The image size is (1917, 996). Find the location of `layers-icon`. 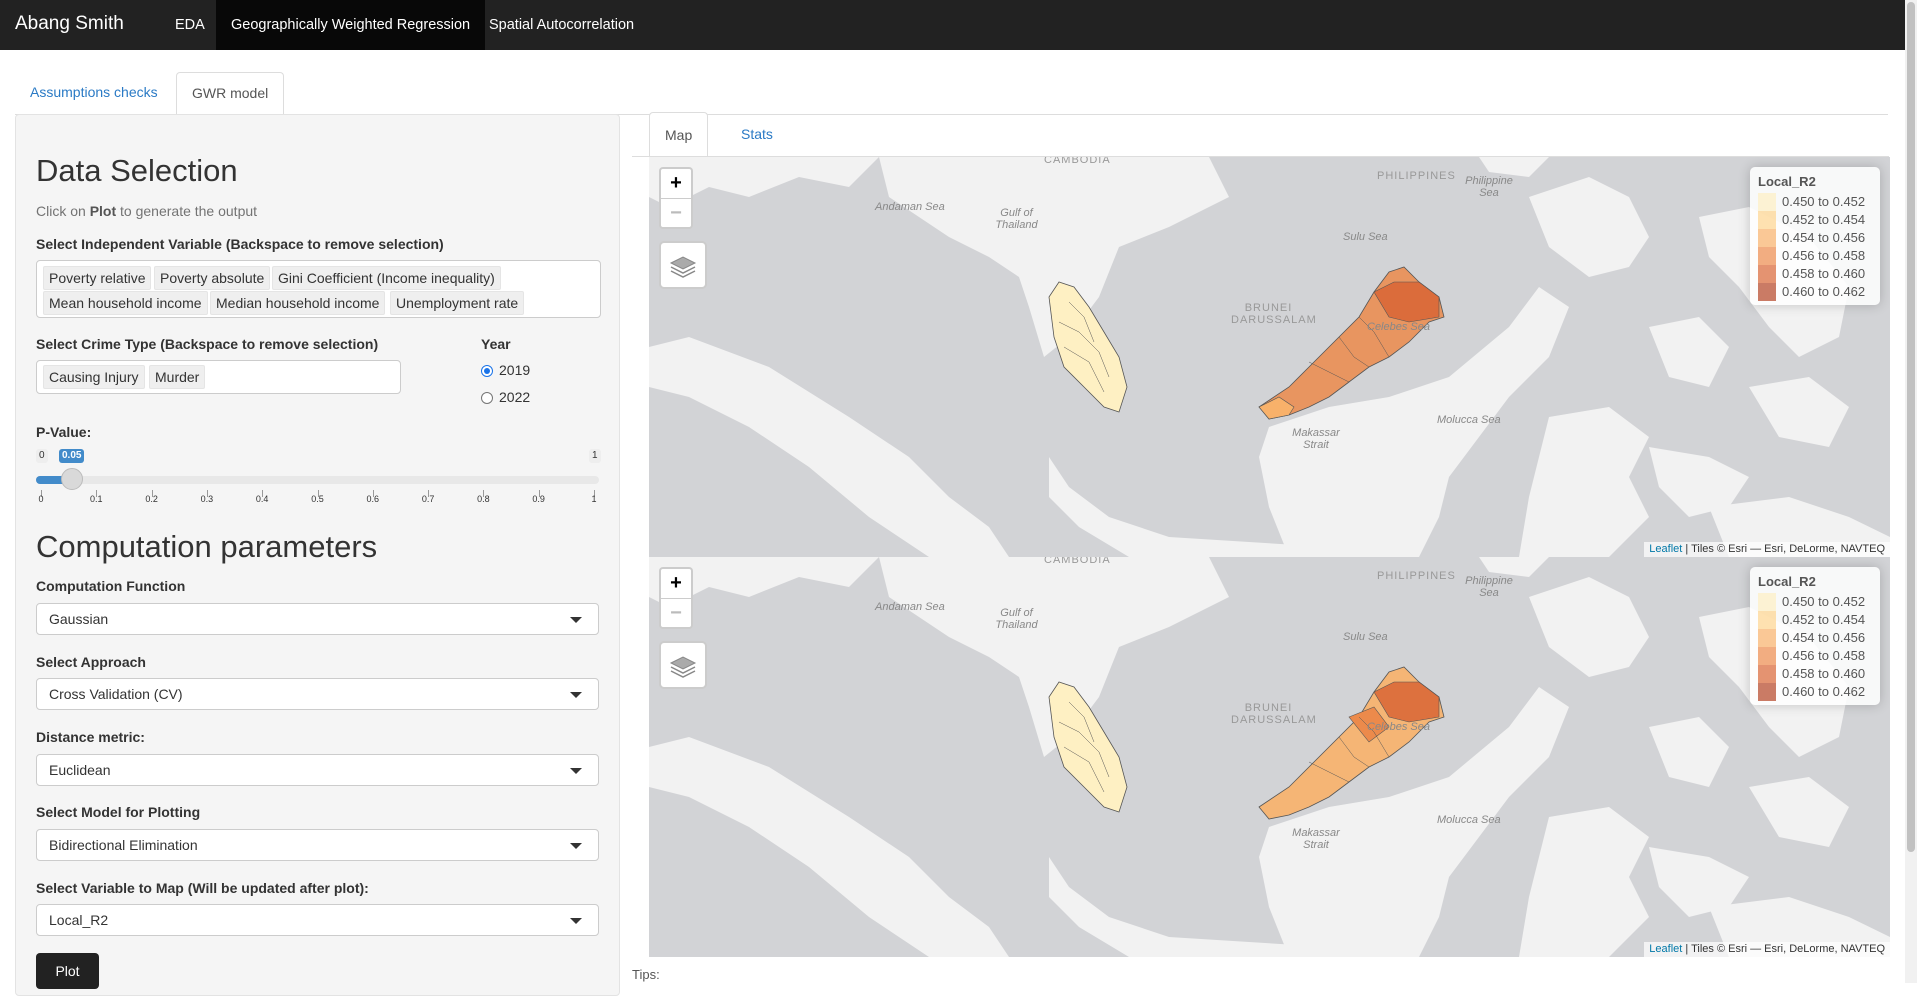

layers-icon is located at coordinates (683, 267).